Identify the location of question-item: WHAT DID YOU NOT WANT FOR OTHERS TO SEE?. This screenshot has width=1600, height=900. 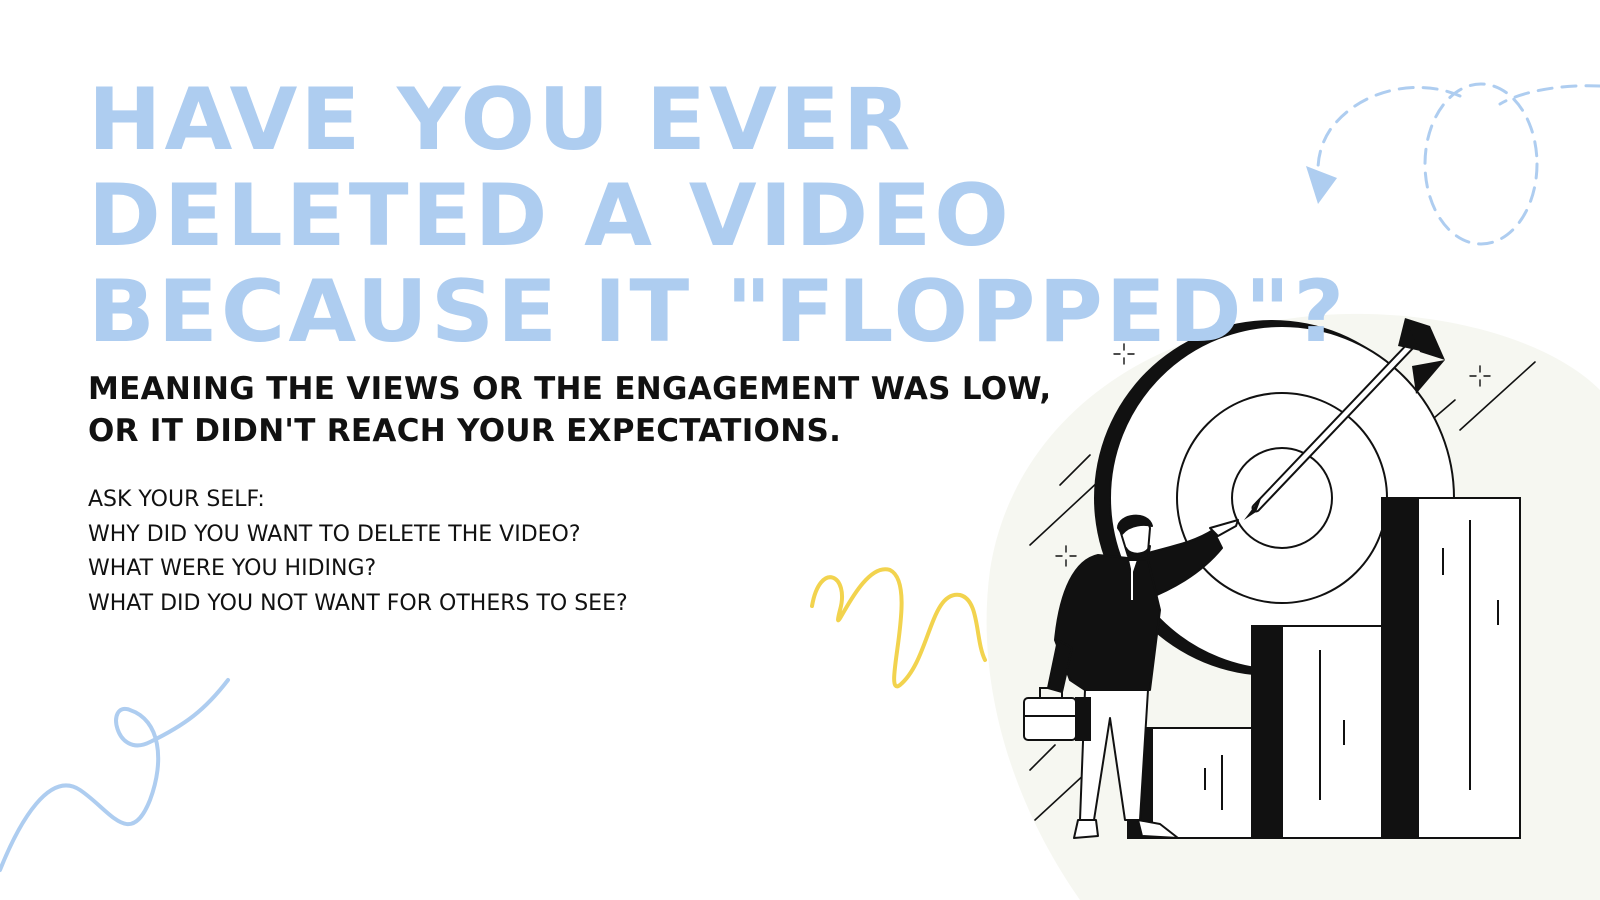
(358, 603).